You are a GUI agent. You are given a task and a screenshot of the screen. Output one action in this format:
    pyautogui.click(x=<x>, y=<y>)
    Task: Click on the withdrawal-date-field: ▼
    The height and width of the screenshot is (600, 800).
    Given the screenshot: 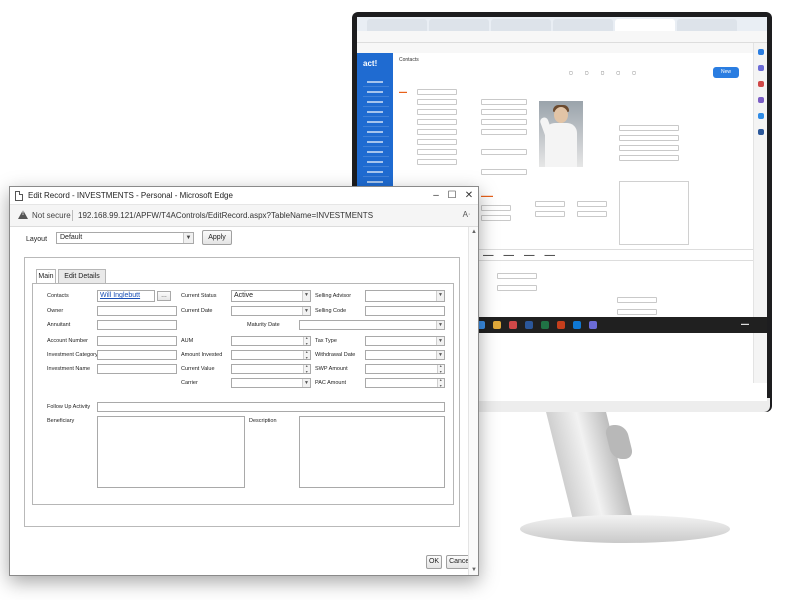 What is the action you would take?
    pyautogui.click(x=405, y=355)
    